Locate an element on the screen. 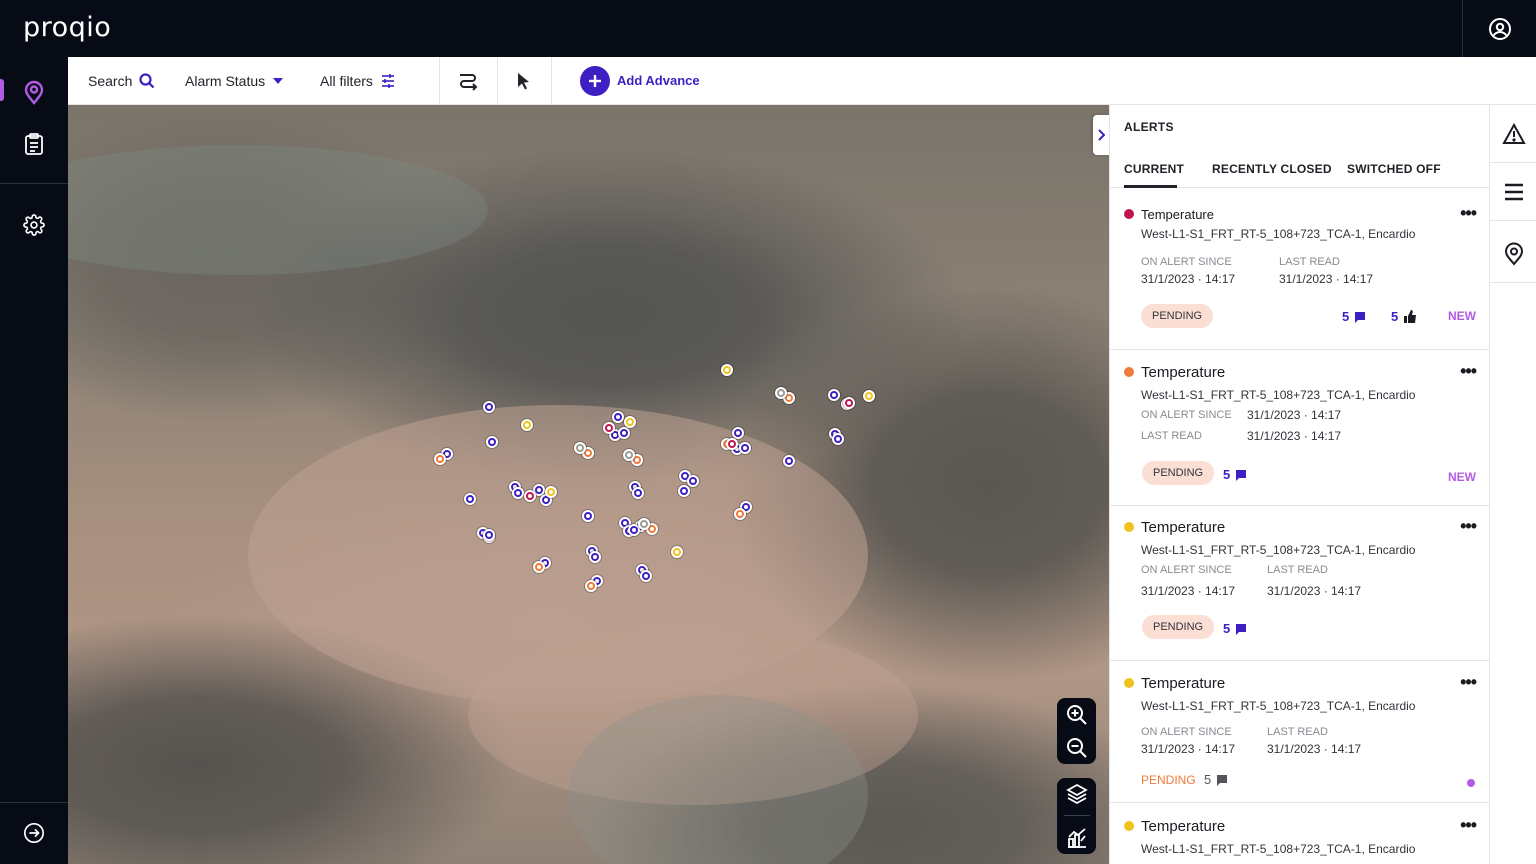  sidebar-divider is located at coordinates (34, 802).